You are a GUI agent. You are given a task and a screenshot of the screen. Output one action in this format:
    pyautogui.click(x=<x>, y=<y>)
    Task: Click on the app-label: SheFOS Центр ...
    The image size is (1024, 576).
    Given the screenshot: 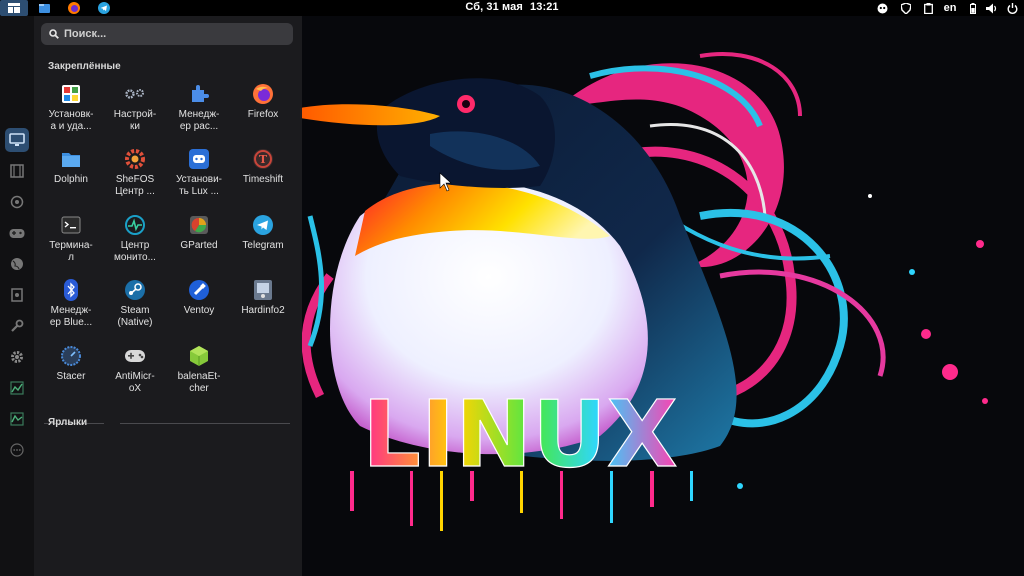 What is the action you would take?
    pyautogui.click(x=135, y=185)
    